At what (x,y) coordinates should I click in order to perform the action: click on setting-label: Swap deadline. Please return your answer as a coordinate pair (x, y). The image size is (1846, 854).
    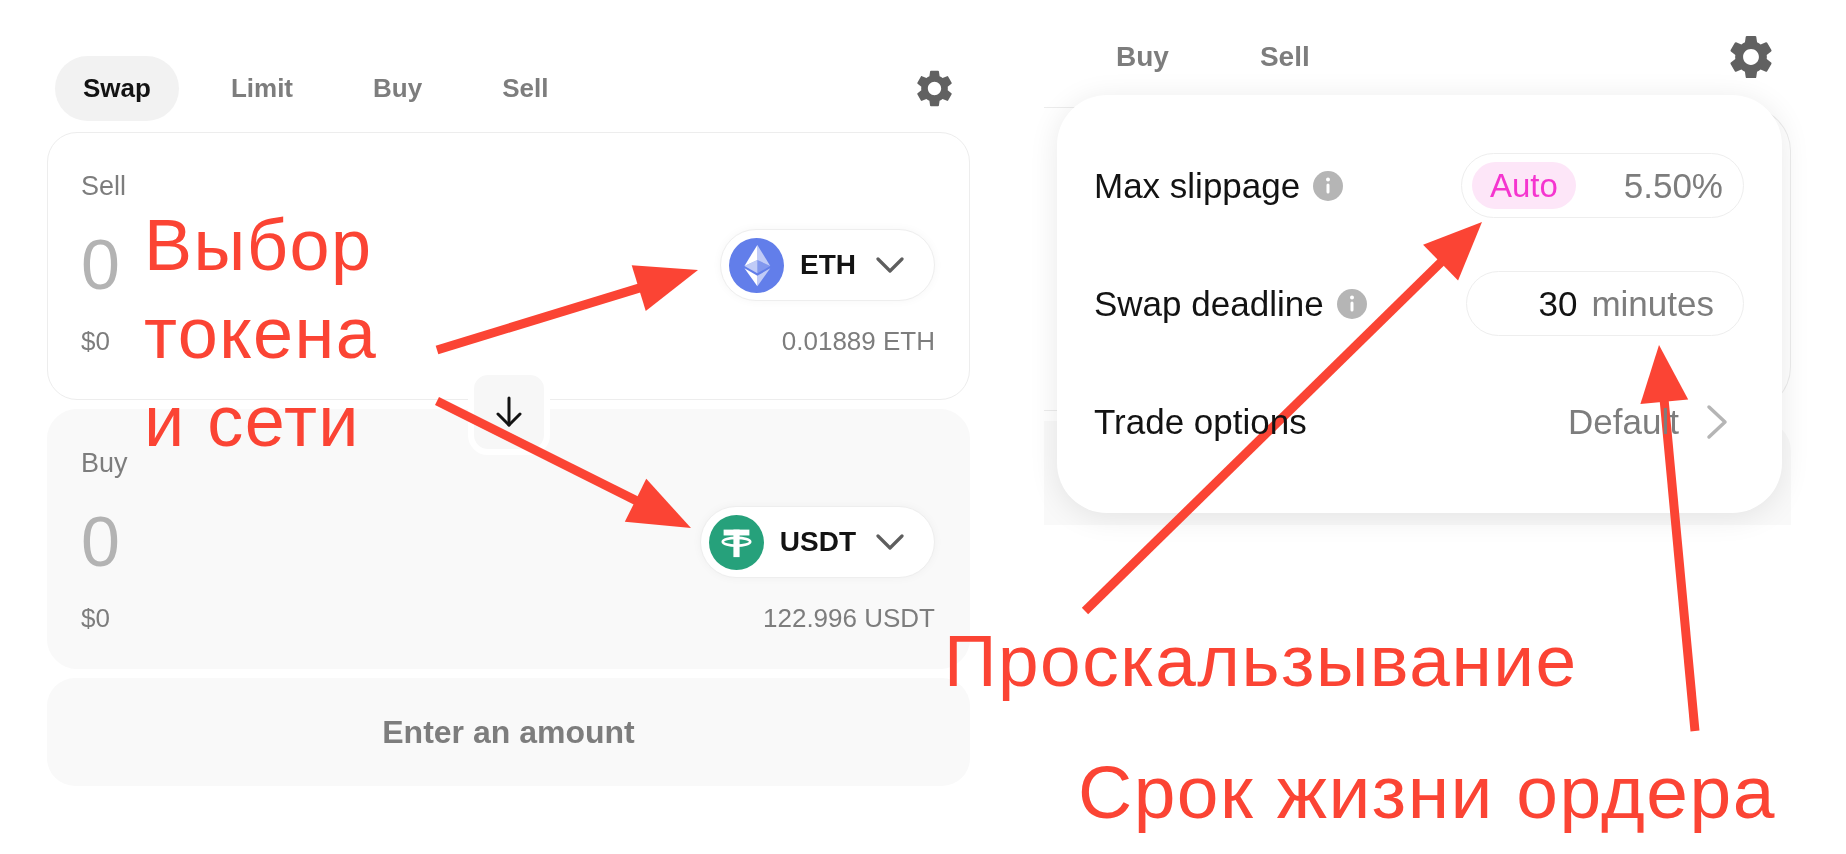
    Looking at the image, I should click on (1209, 303).